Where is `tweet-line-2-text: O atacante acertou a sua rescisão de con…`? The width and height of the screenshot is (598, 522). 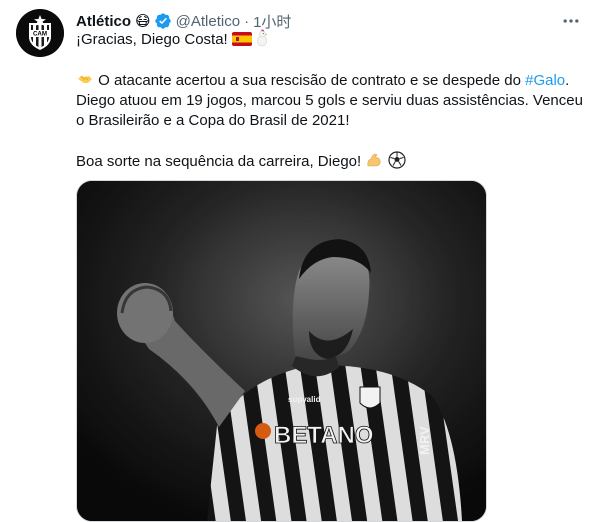
tweet-line-2-text: O atacante acertou a sua rescisão de con… is located at coordinates (310, 80).